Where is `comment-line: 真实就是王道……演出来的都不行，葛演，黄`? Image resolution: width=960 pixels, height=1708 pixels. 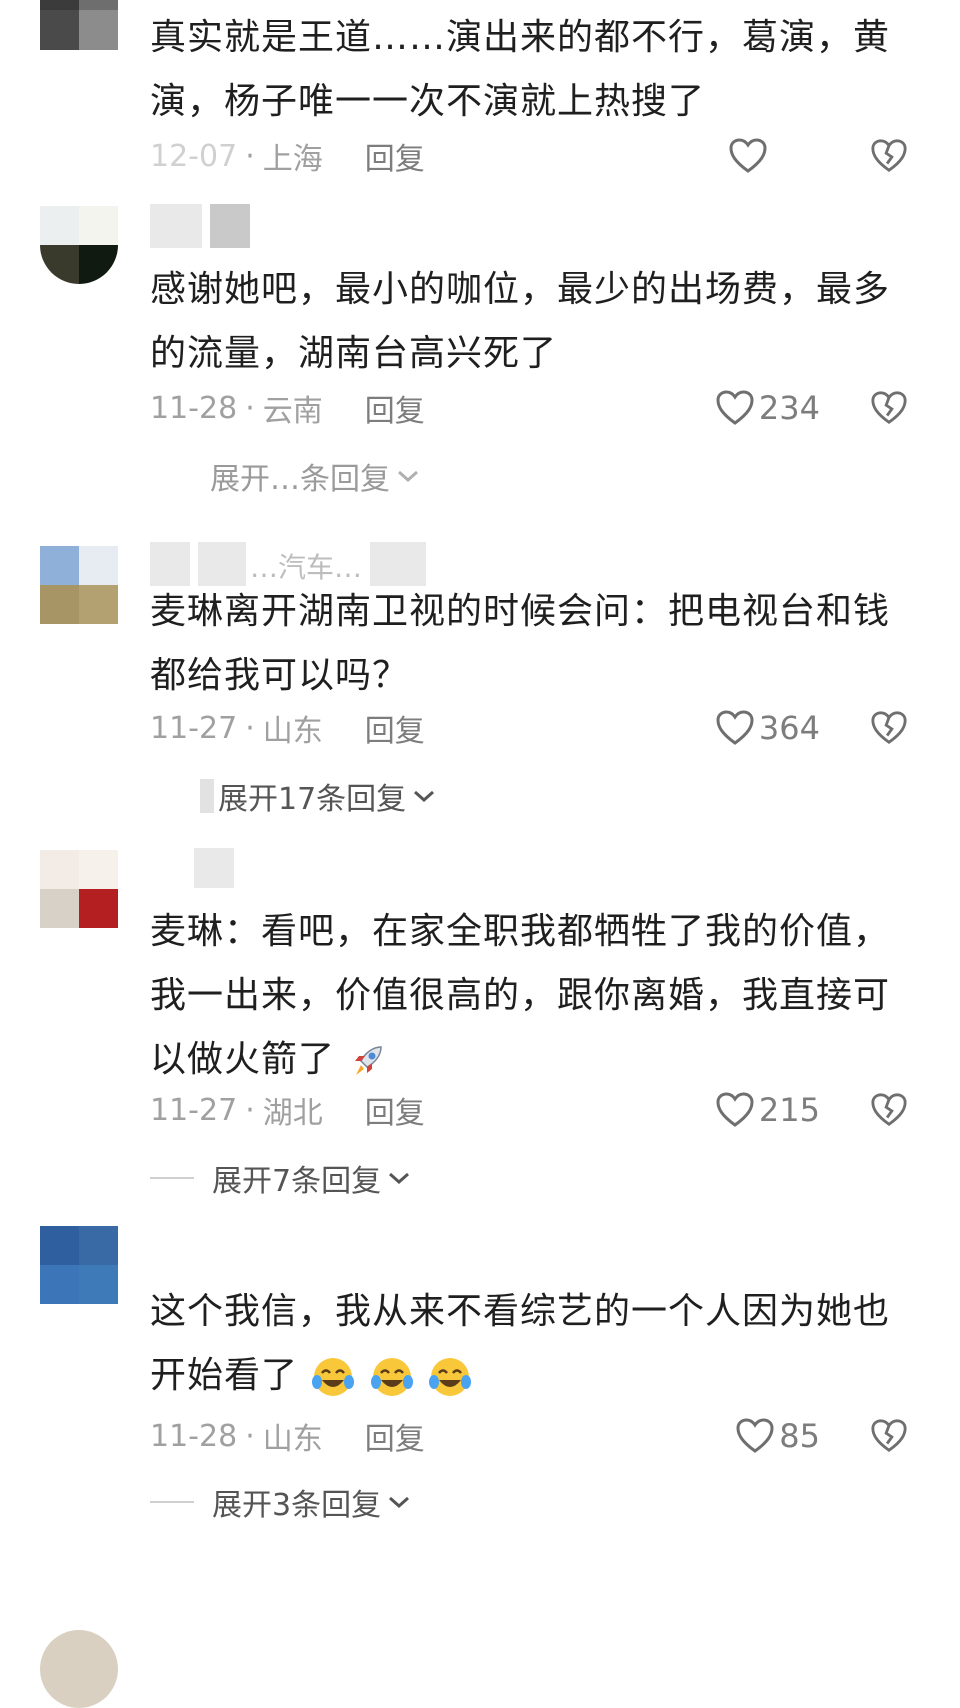 comment-line: 真实就是王道……演出来的都不行，葛演，黄 is located at coordinates (520, 37).